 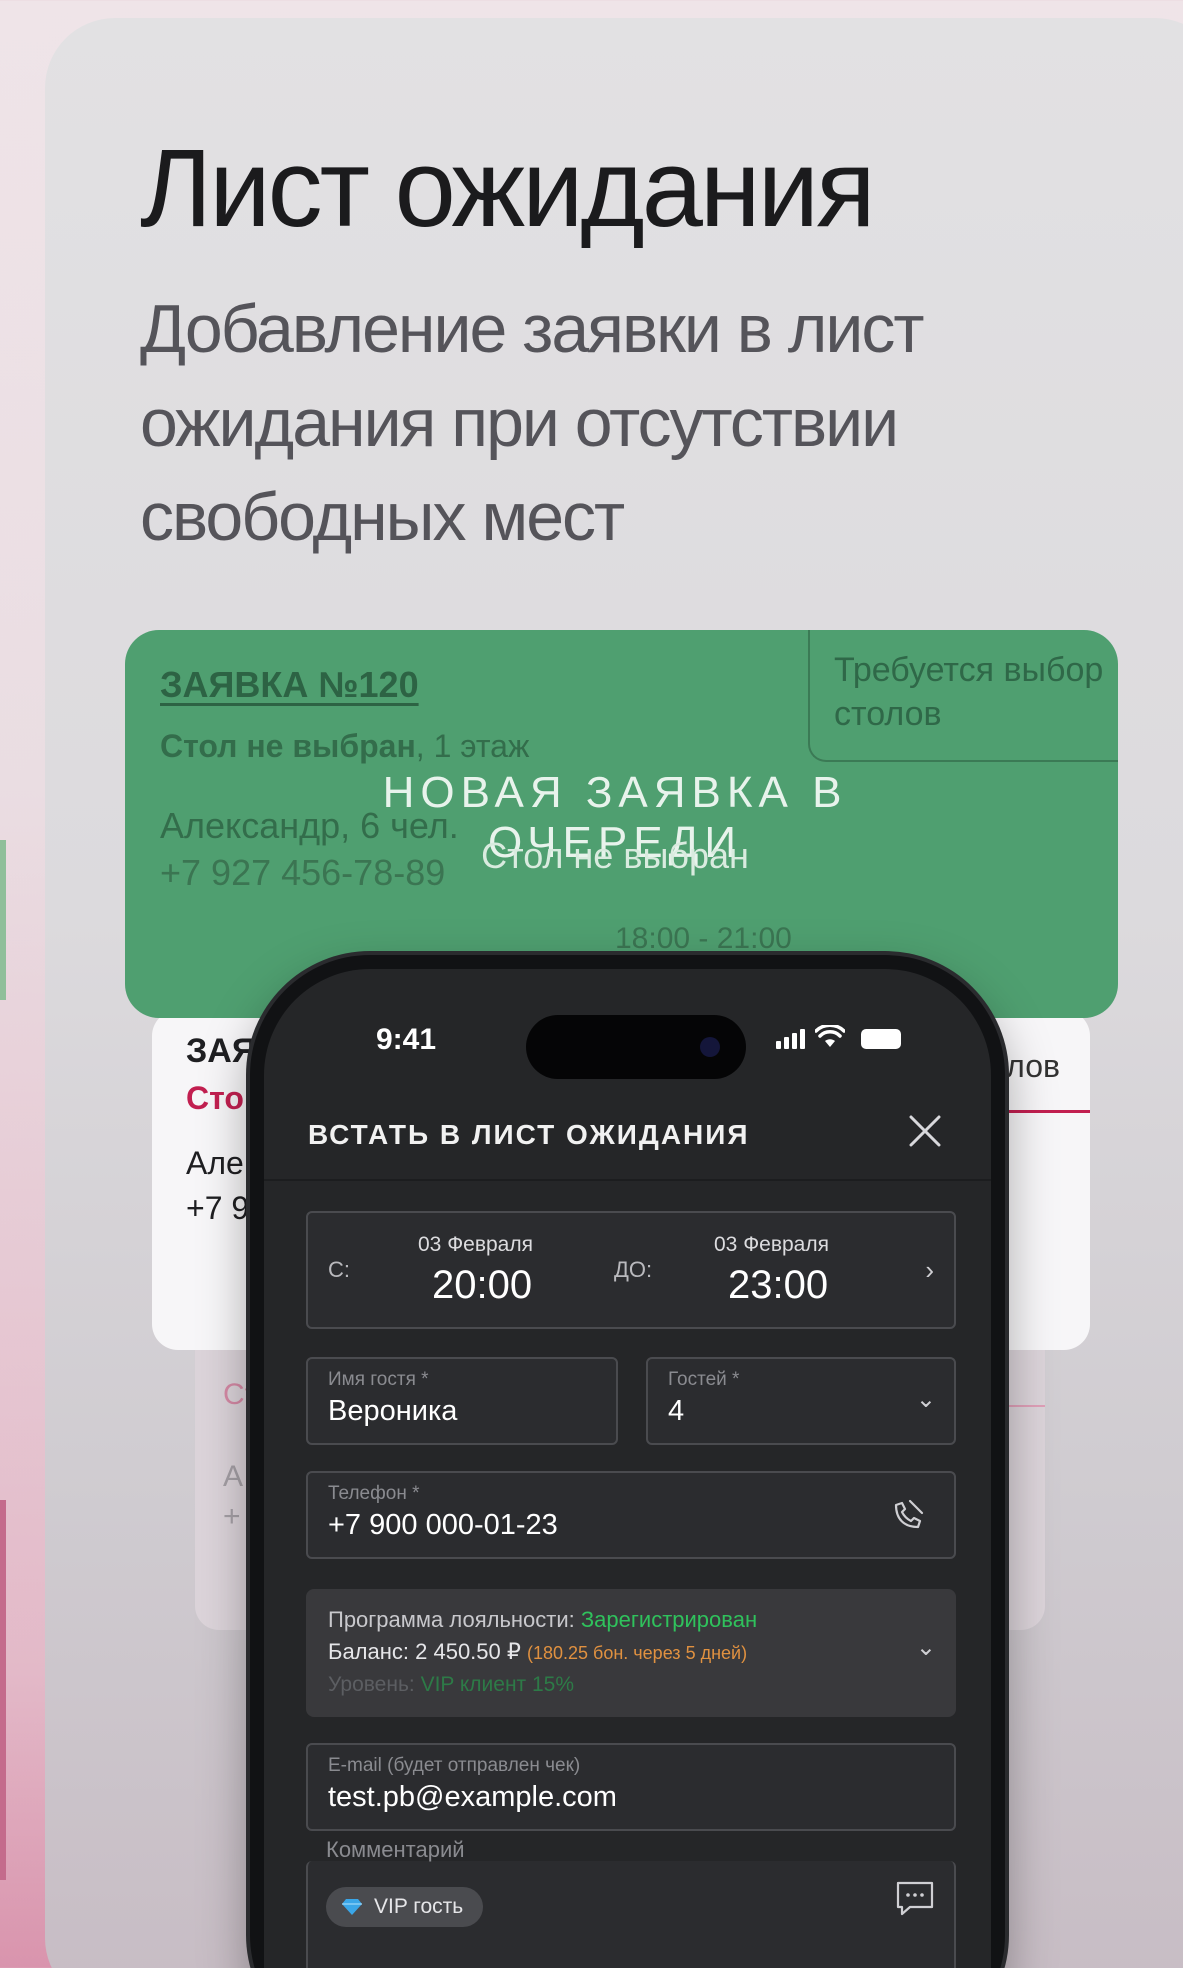 What do you see at coordinates (215, 1098) in the screenshot?
I see `white-card-status: Сто` at bounding box center [215, 1098].